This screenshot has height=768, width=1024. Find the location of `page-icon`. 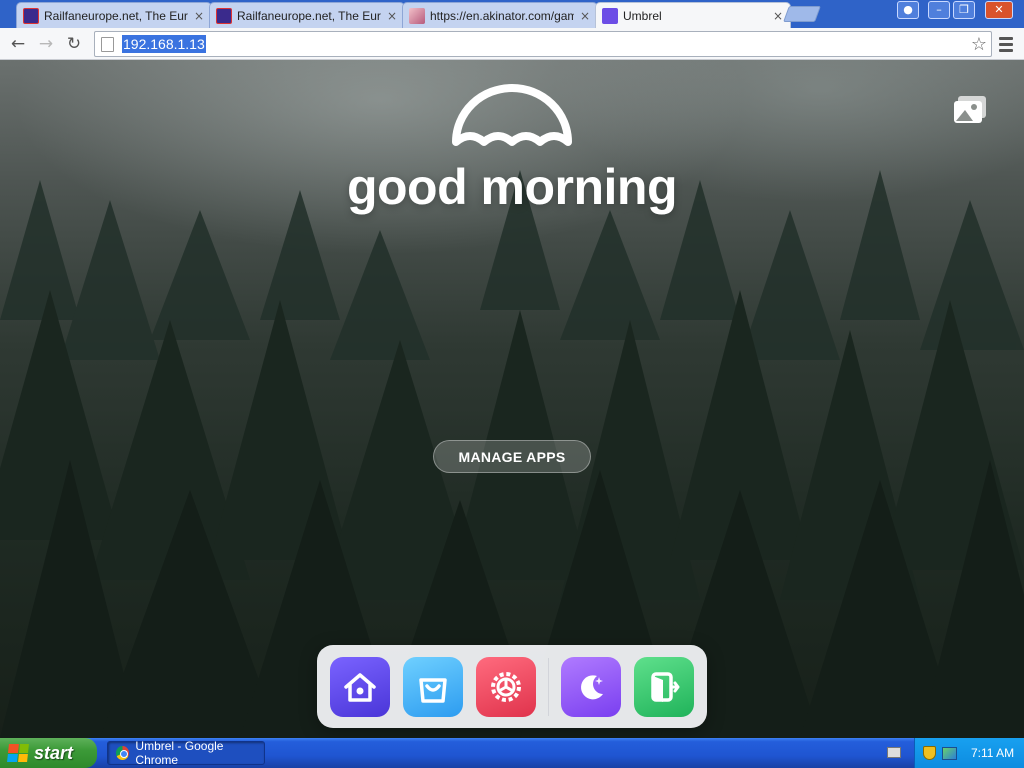

page-icon is located at coordinates (107, 44).